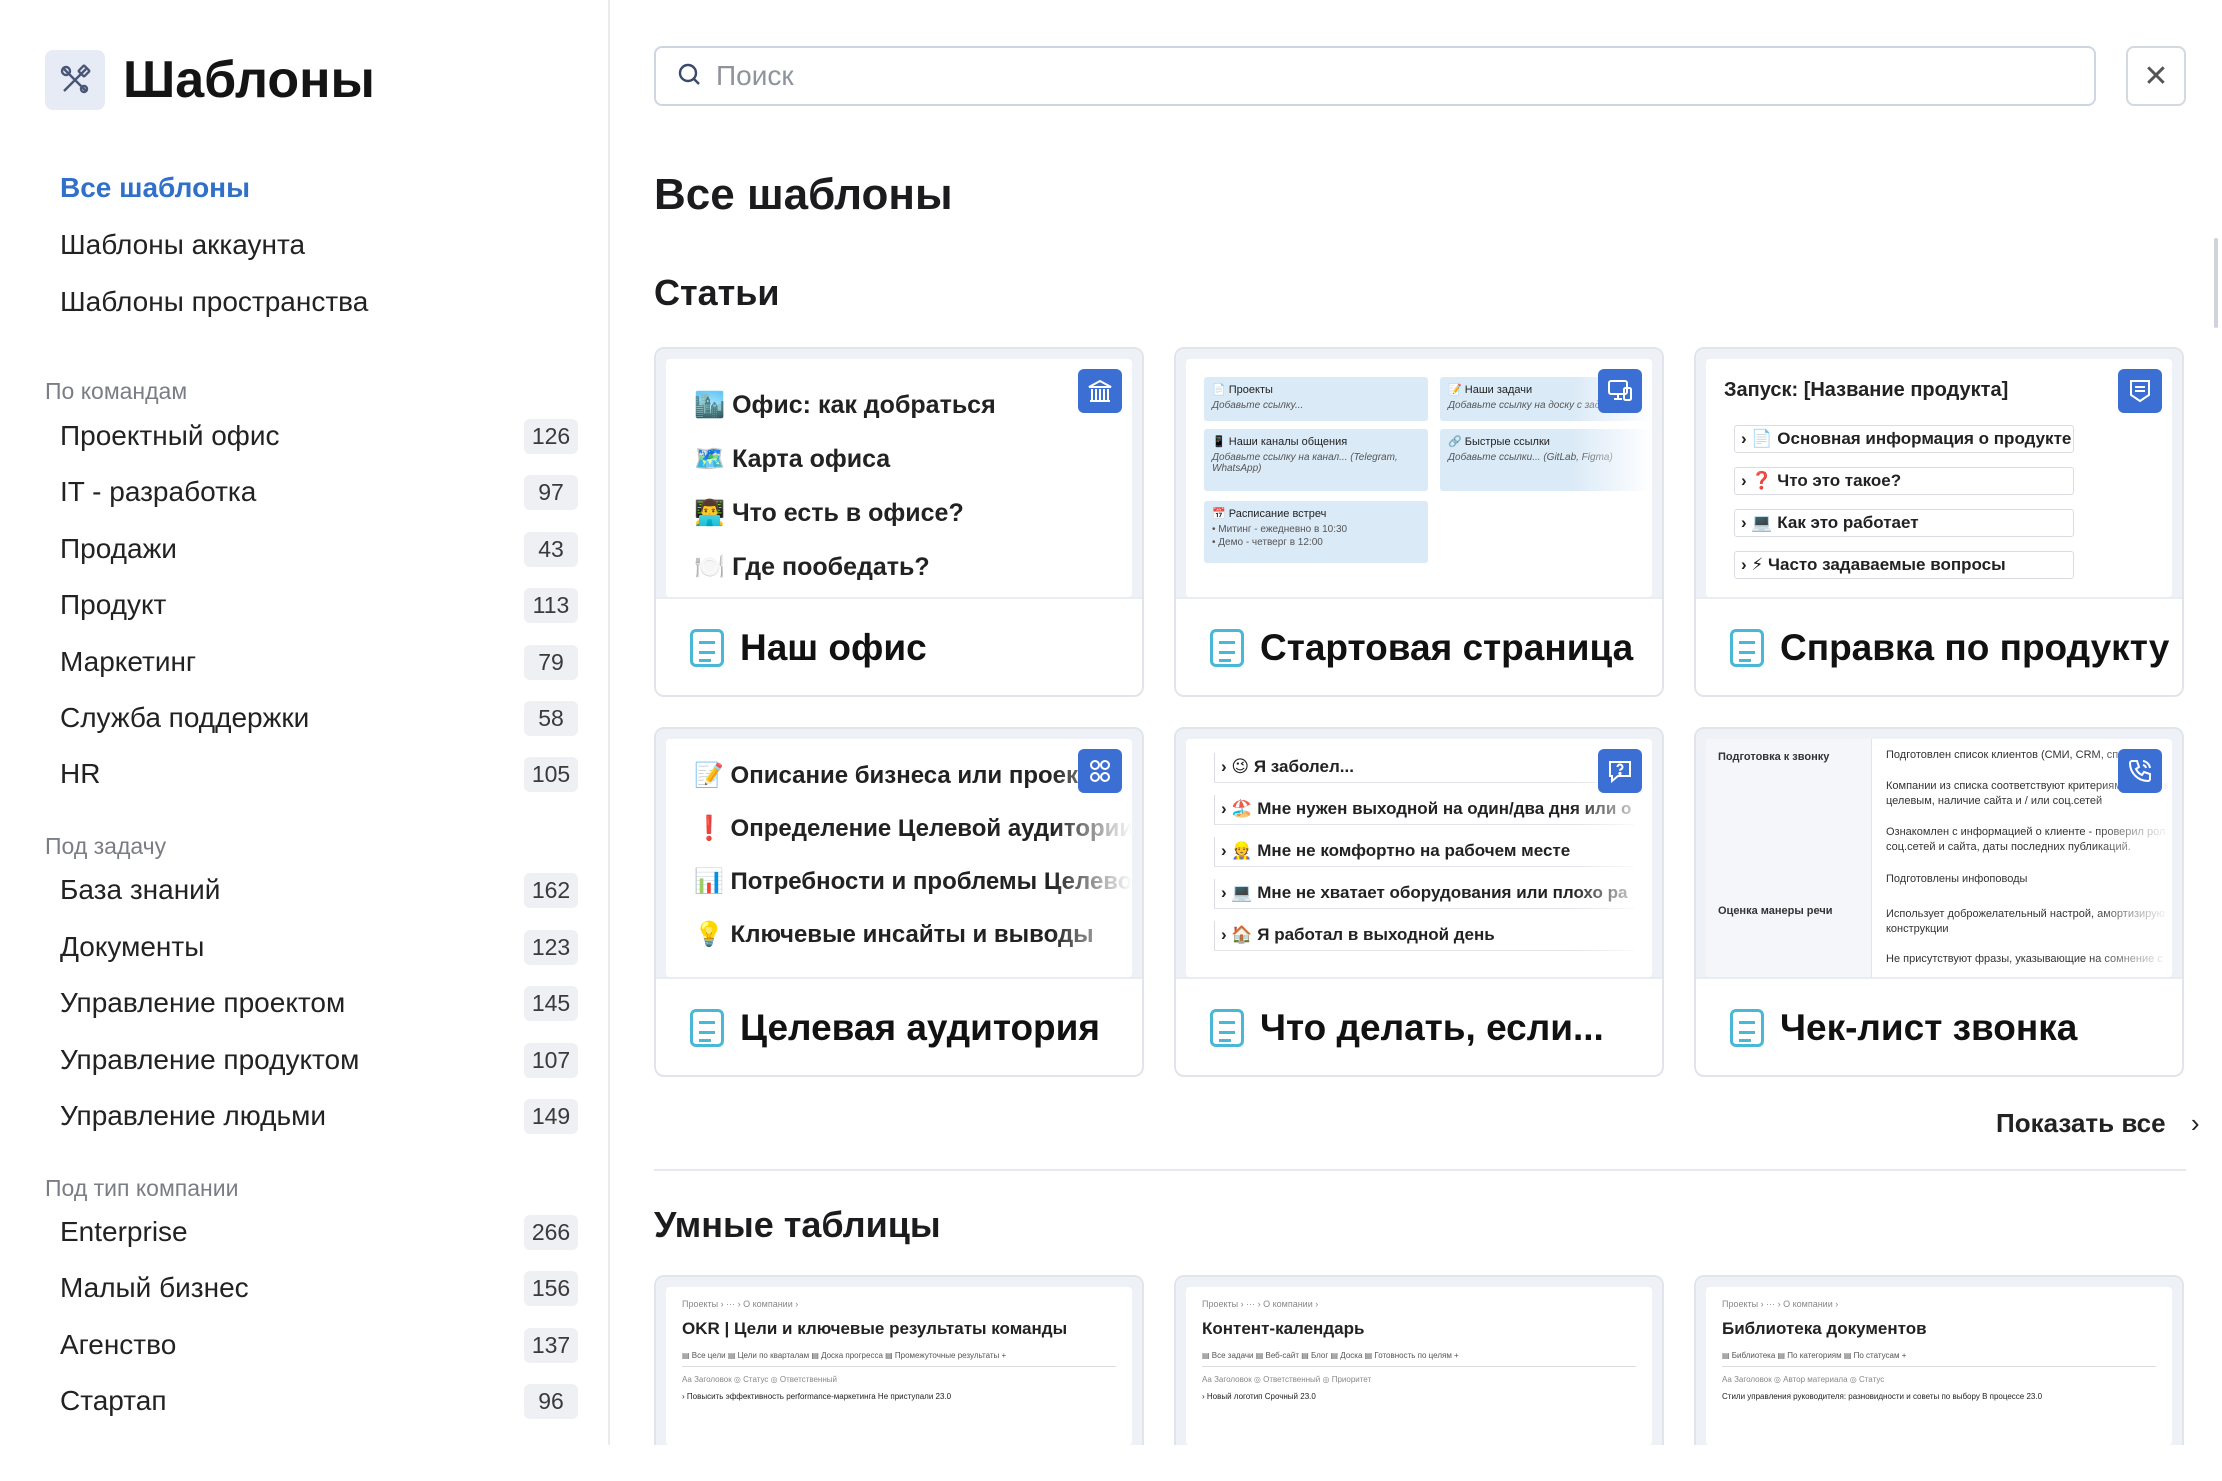 The image size is (2222, 1481). I want to click on category-item: Маркетинг 79, so click(319, 662).